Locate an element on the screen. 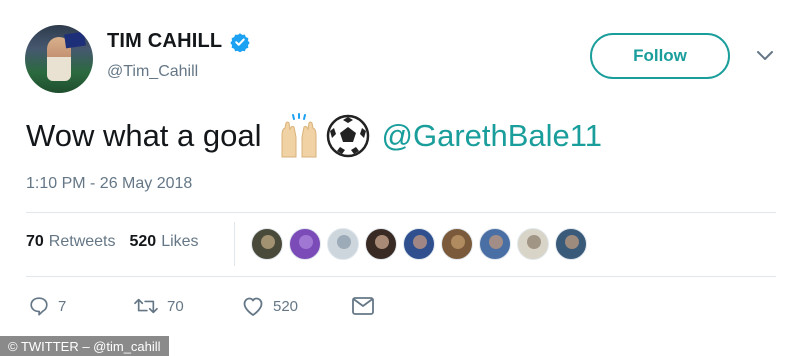 Image resolution: width=800 pixels, height=356 pixels. likes-label: Likes is located at coordinates (180, 241).